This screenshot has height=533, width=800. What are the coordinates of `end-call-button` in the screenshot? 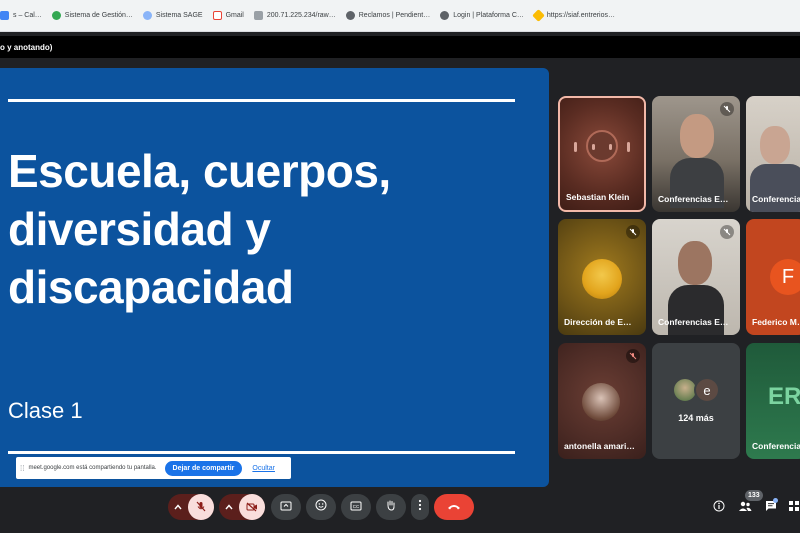 It's located at (454, 507).